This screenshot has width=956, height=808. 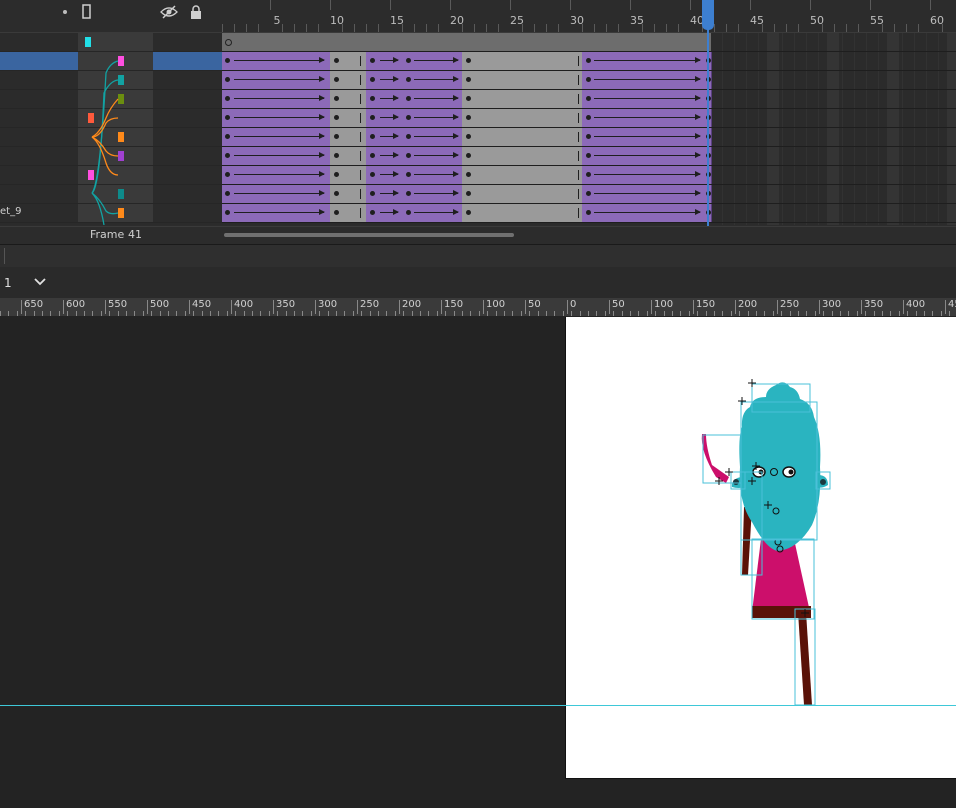 What do you see at coordinates (39, 213) in the screenshot?
I see `layer-name-cell: et_9` at bounding box center [39, 213].